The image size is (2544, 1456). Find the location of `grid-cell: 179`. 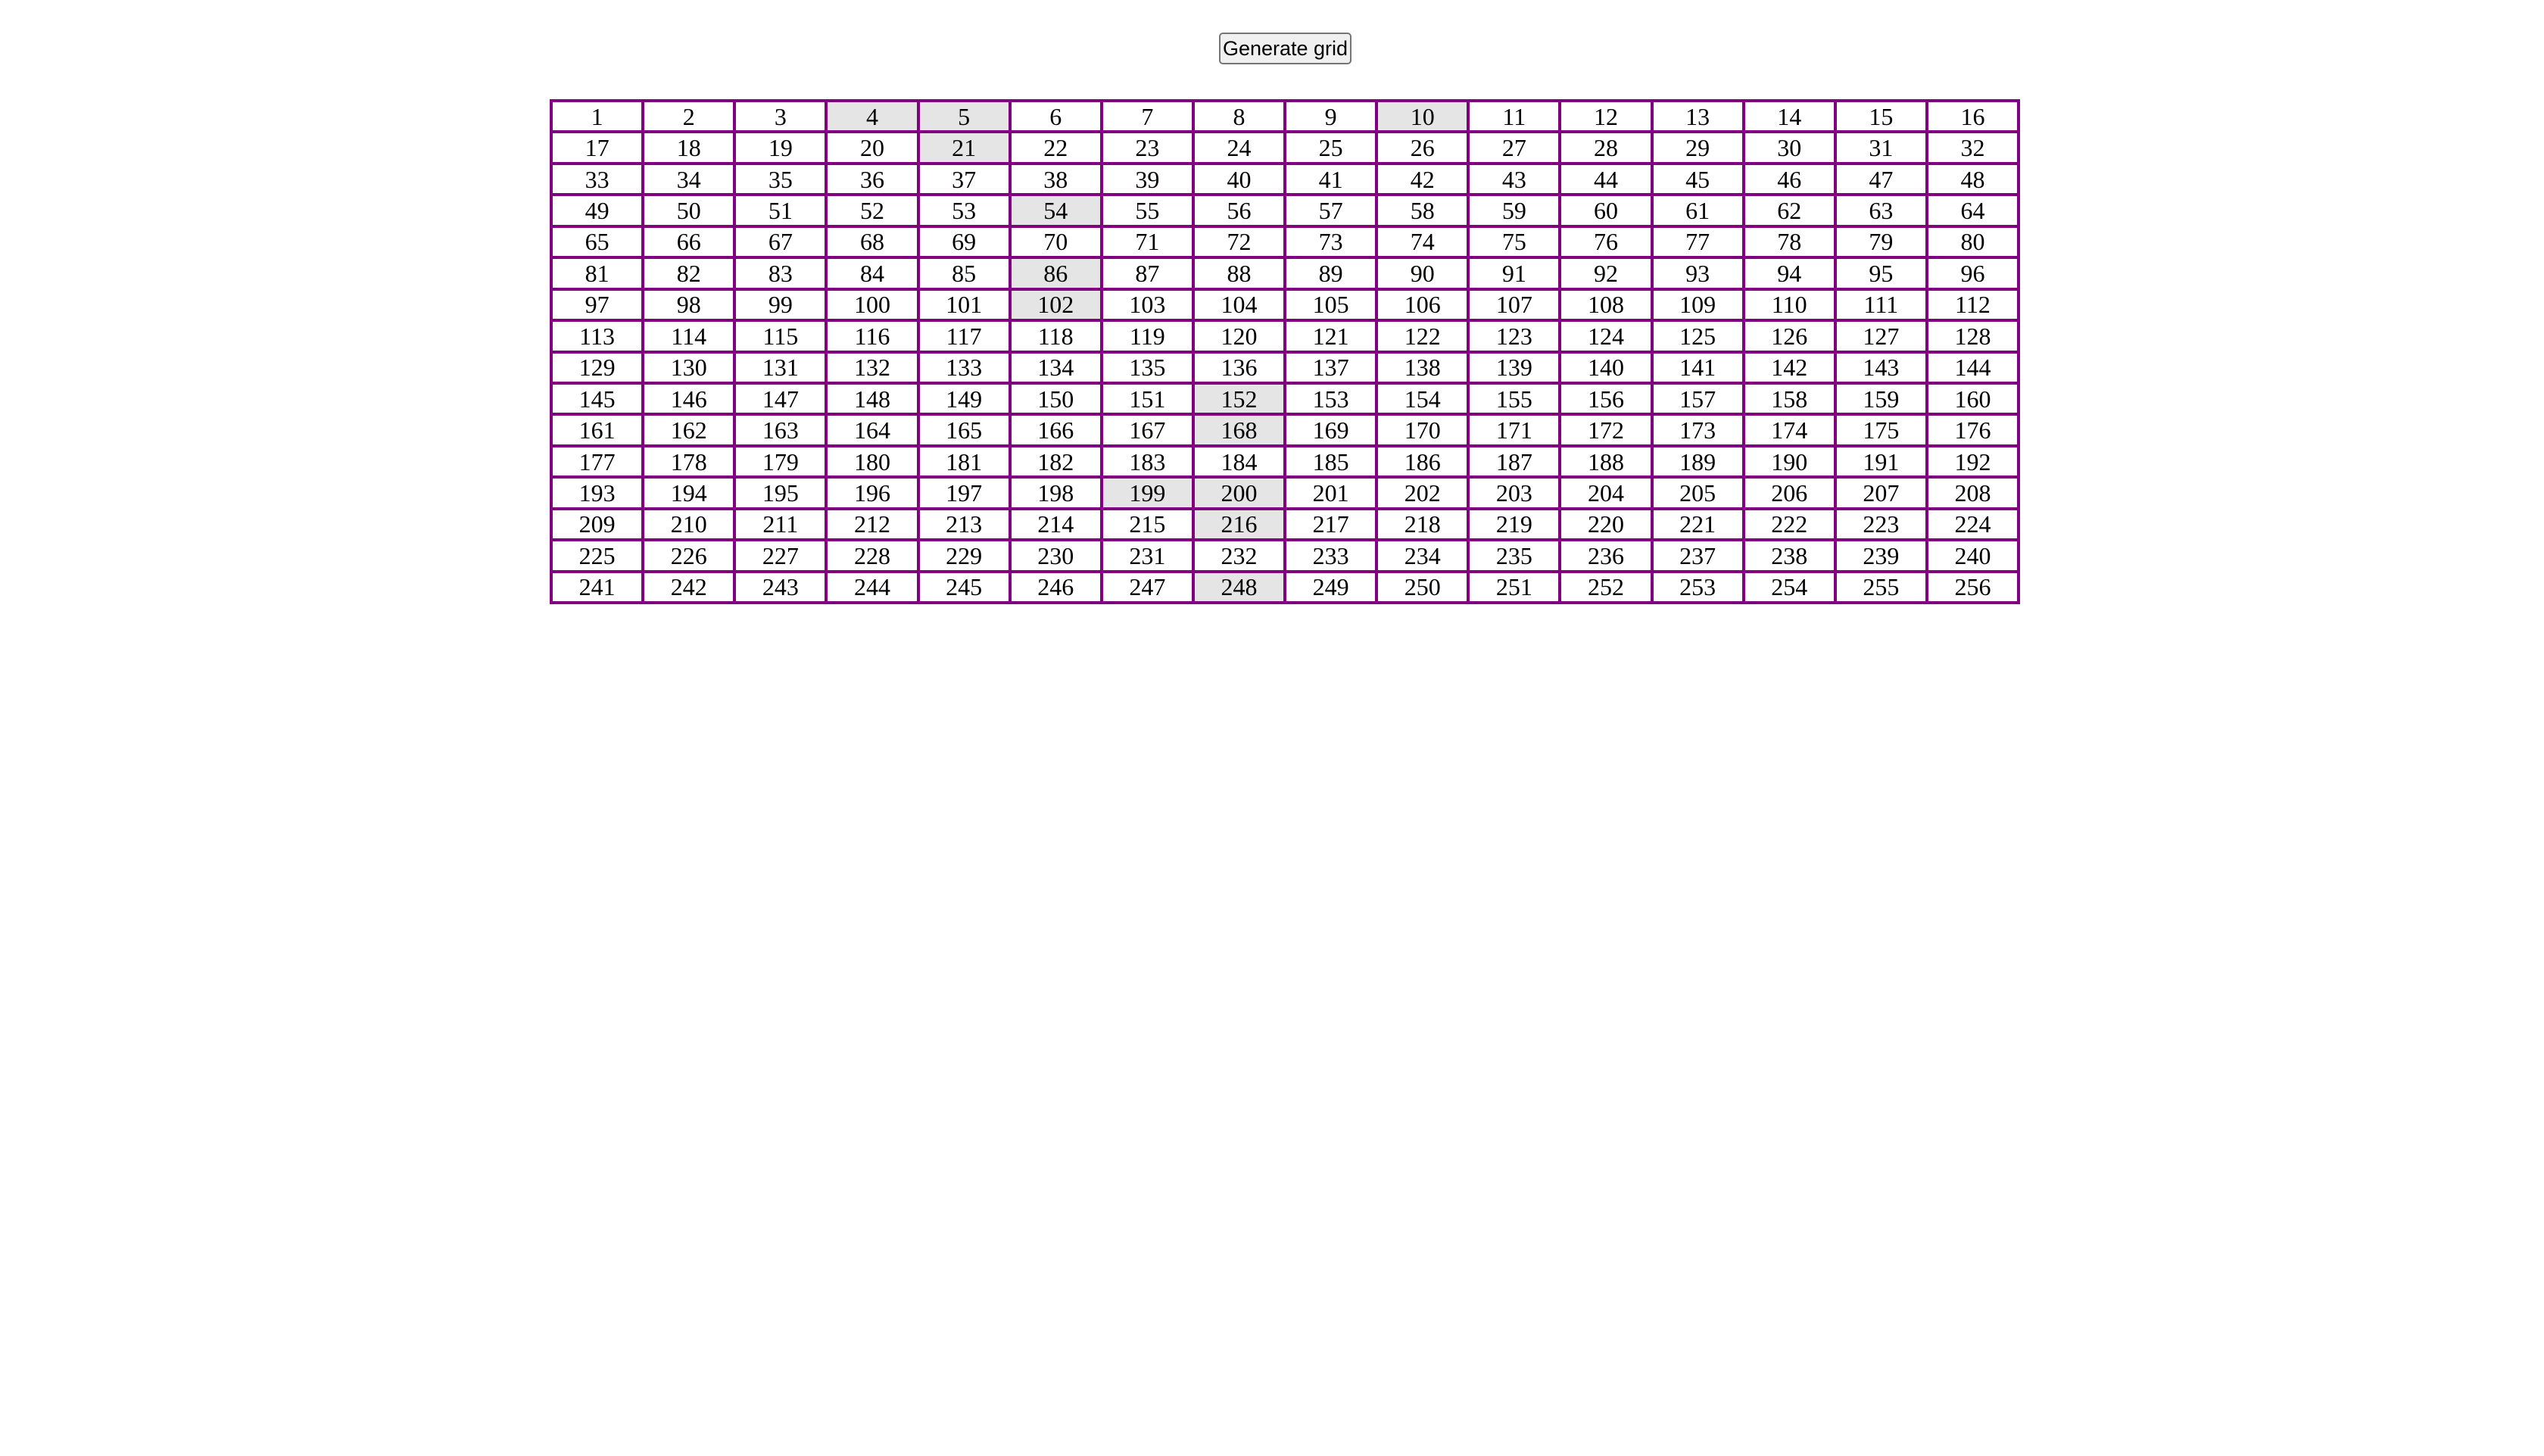

grid-cell: 179 is located at coordinates (780, 461).